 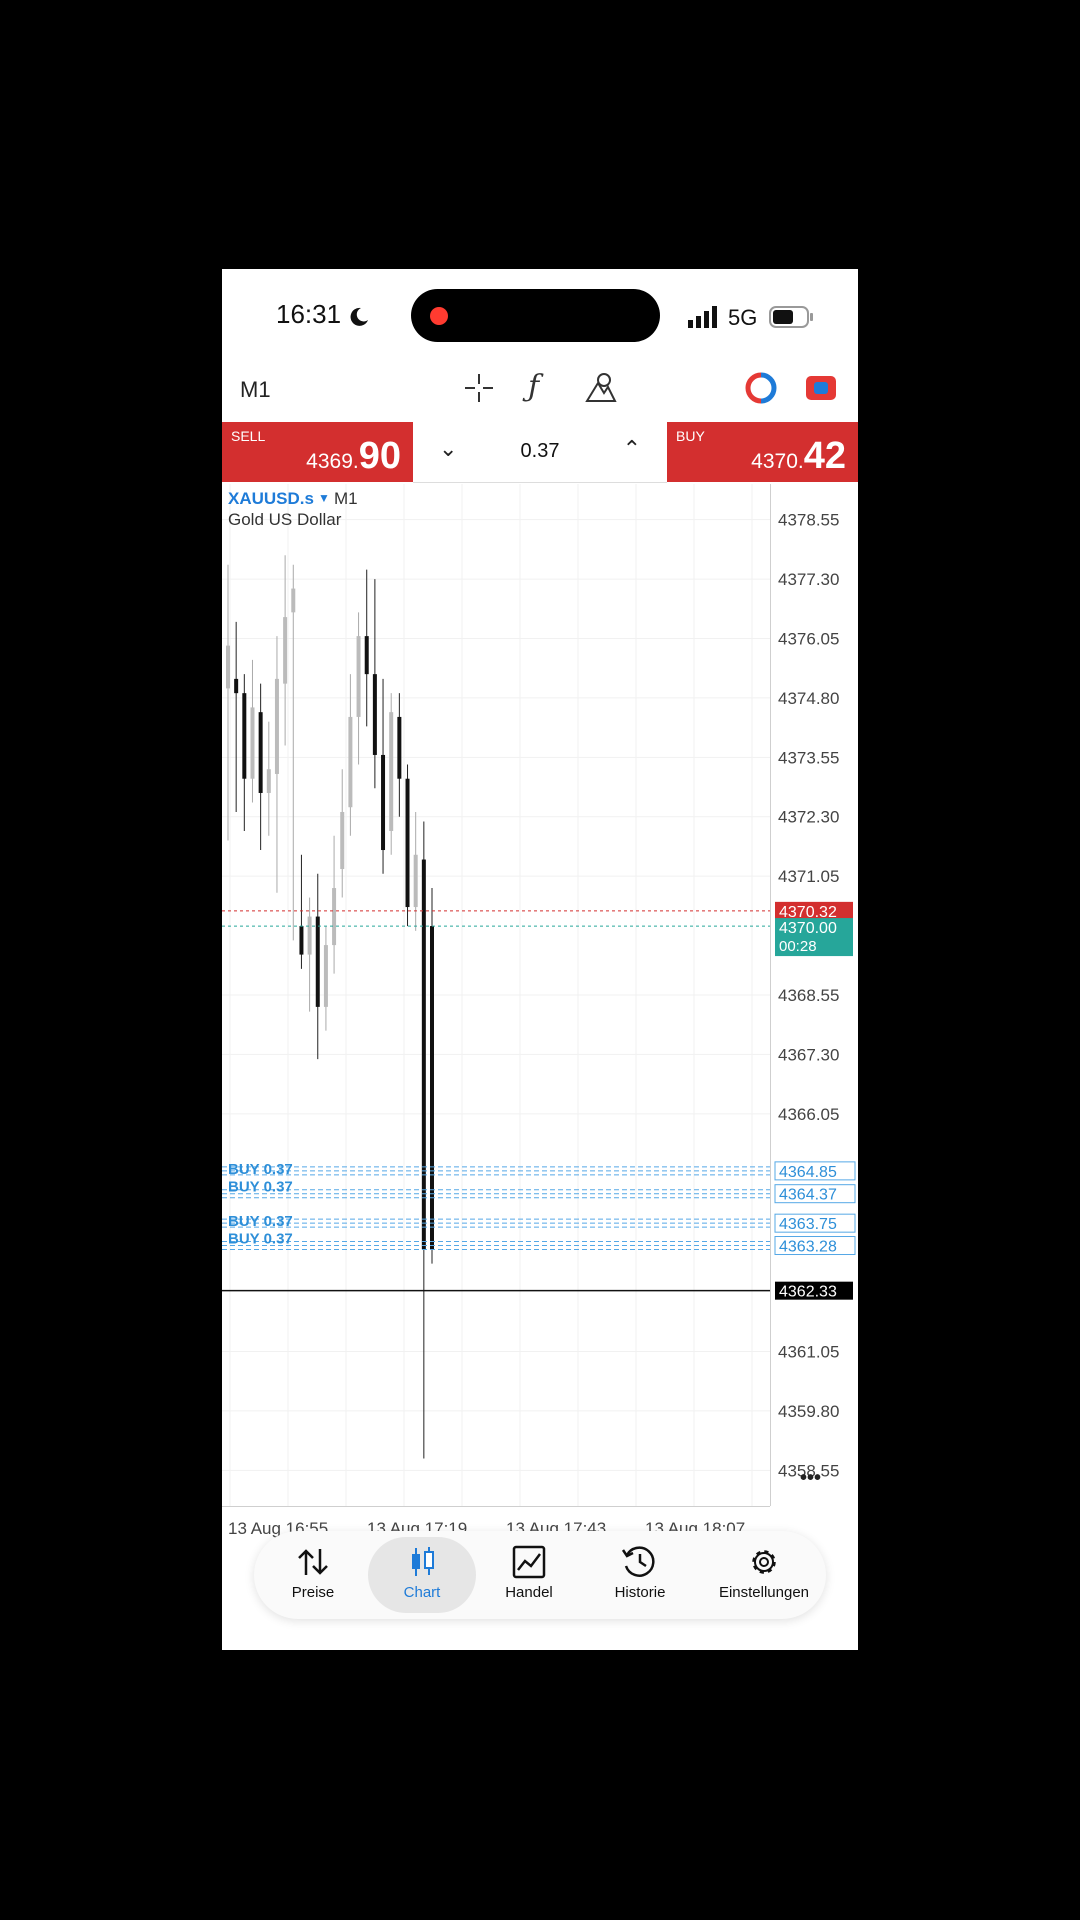 What do you see at coordinates (808, 579) in the screenshot?
I see `y-tick-label: 4377.30` at bounding box center [808, 579].